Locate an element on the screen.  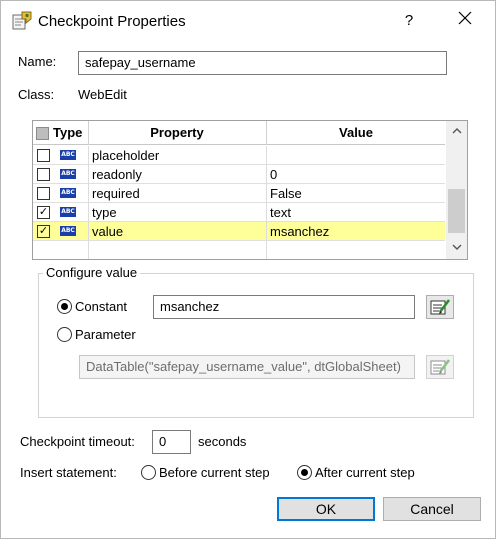
grid-row-empty is located at coordinates (239, 250).